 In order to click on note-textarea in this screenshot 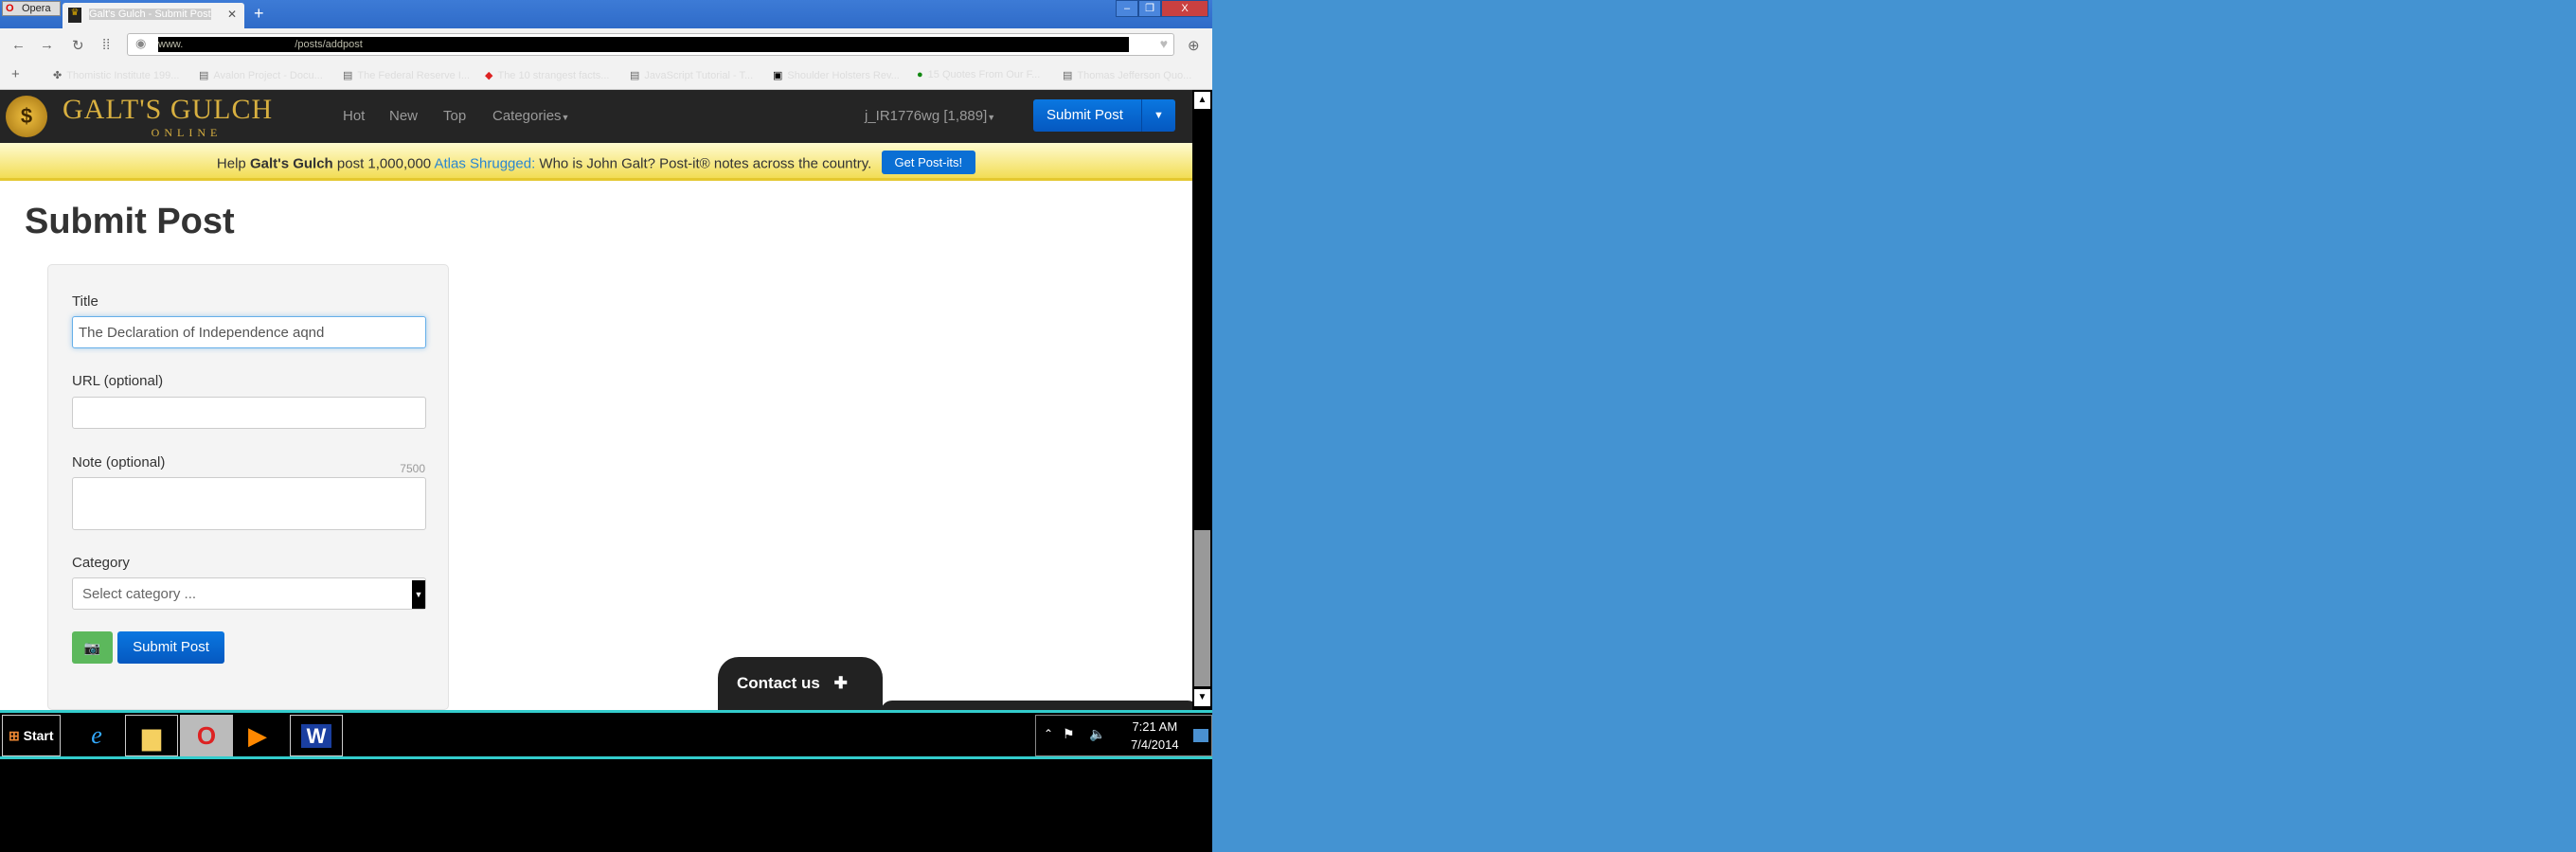, I will do `click(249, 503)`.